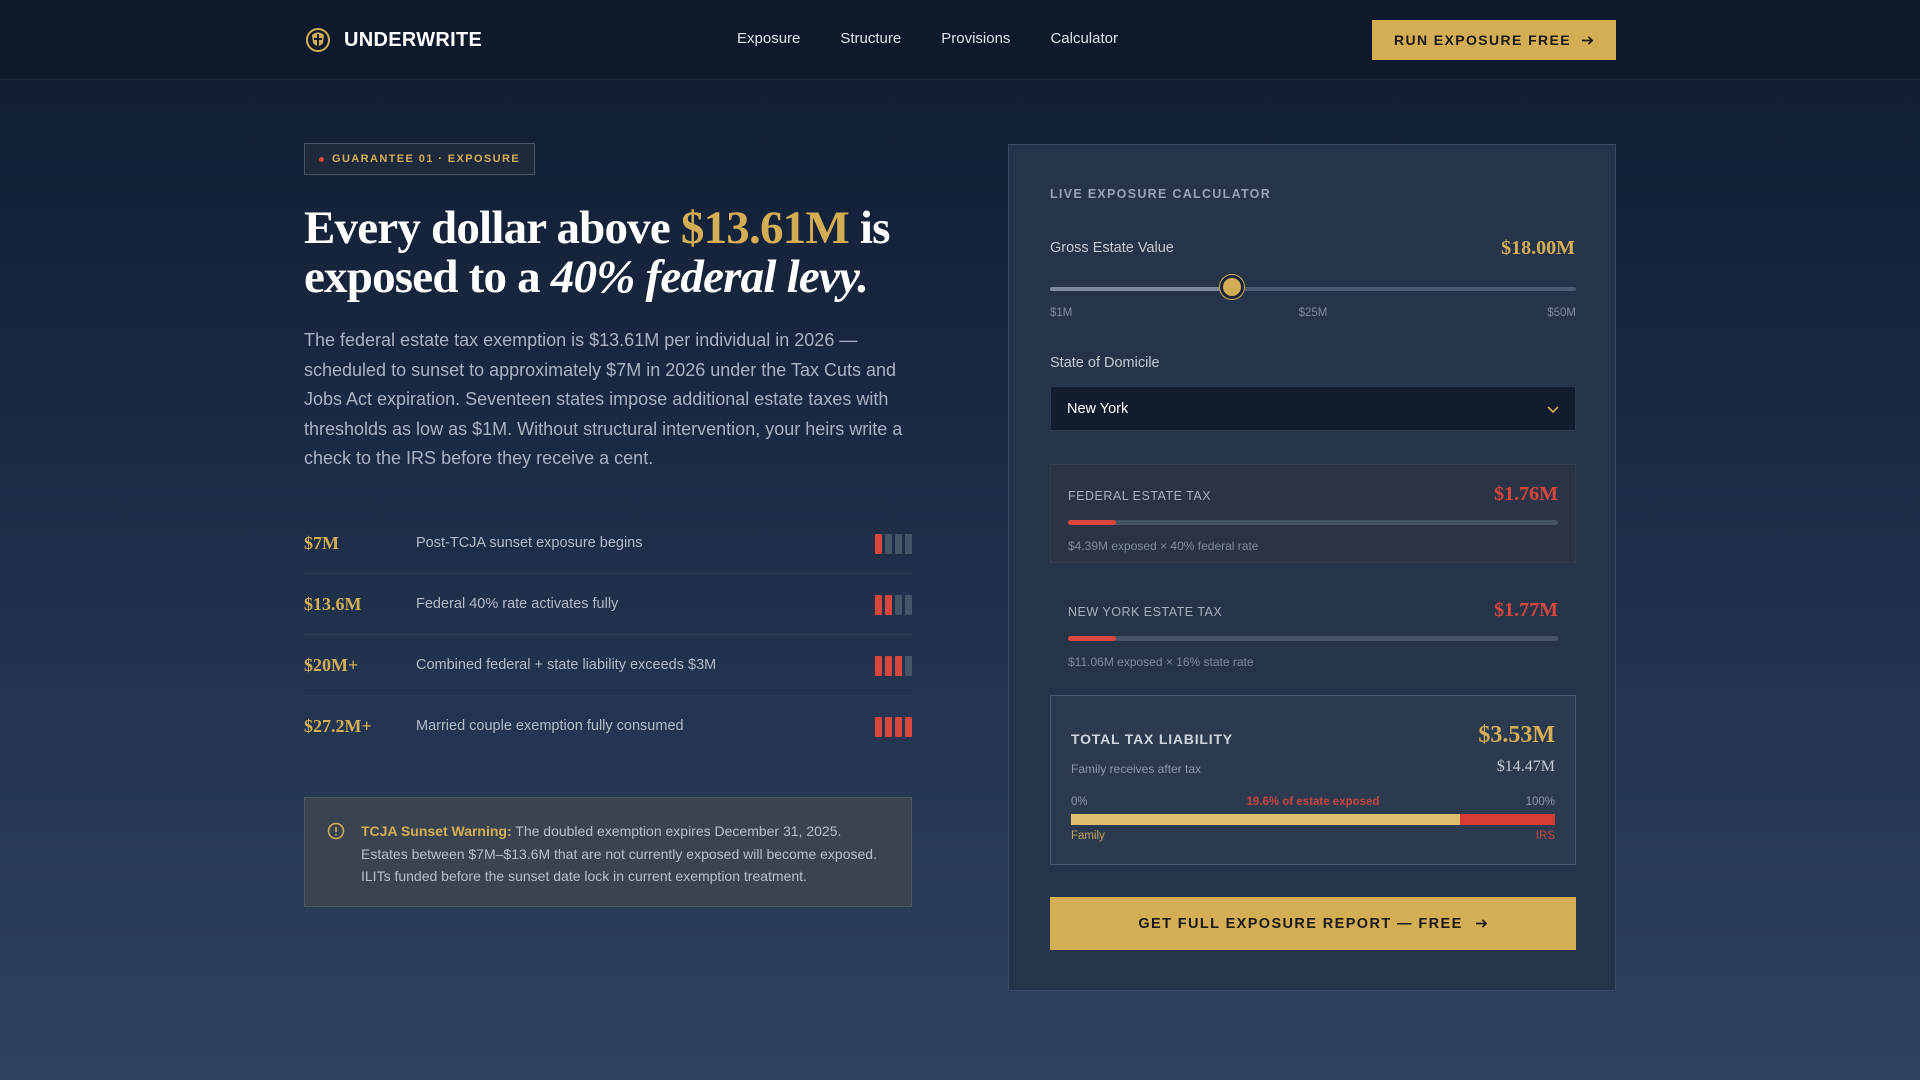 Image resolution: width=1920 pixels, height=1080 pixels. I want to click on federal-tax-label: FEDERAL ESTATE TAX, so click(1140, 496).